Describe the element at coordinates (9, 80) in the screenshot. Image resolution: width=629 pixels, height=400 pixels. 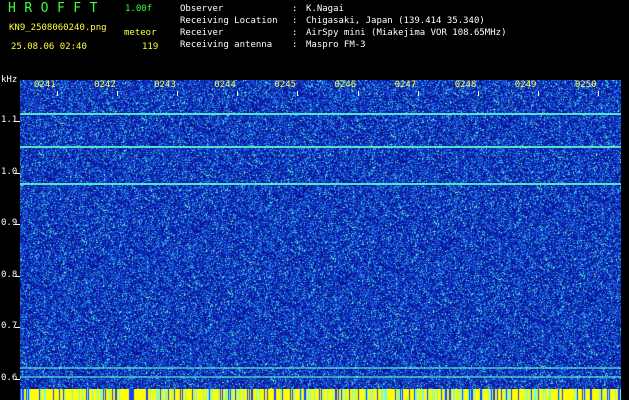
I see `y-axis-unit: kHz` at that location.